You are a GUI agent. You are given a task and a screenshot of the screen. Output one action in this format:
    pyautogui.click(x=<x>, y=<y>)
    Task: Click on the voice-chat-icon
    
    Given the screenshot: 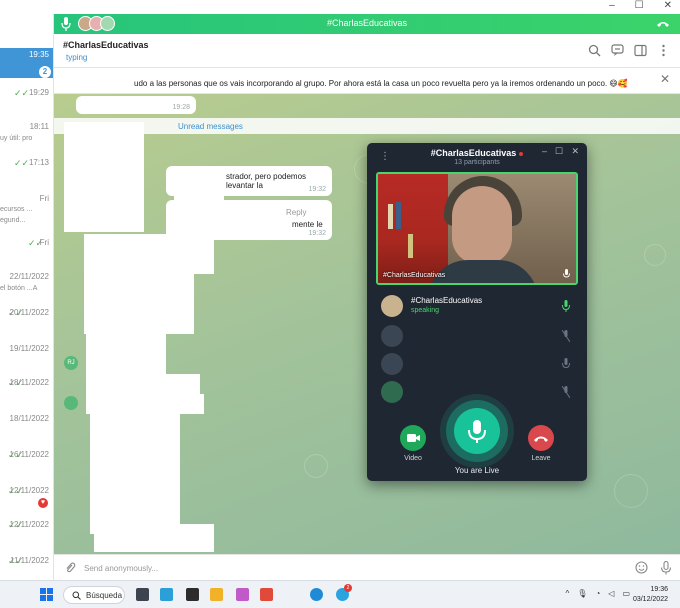 What is the action you would take?
    pyautogui.click(x=617, y=50)
    